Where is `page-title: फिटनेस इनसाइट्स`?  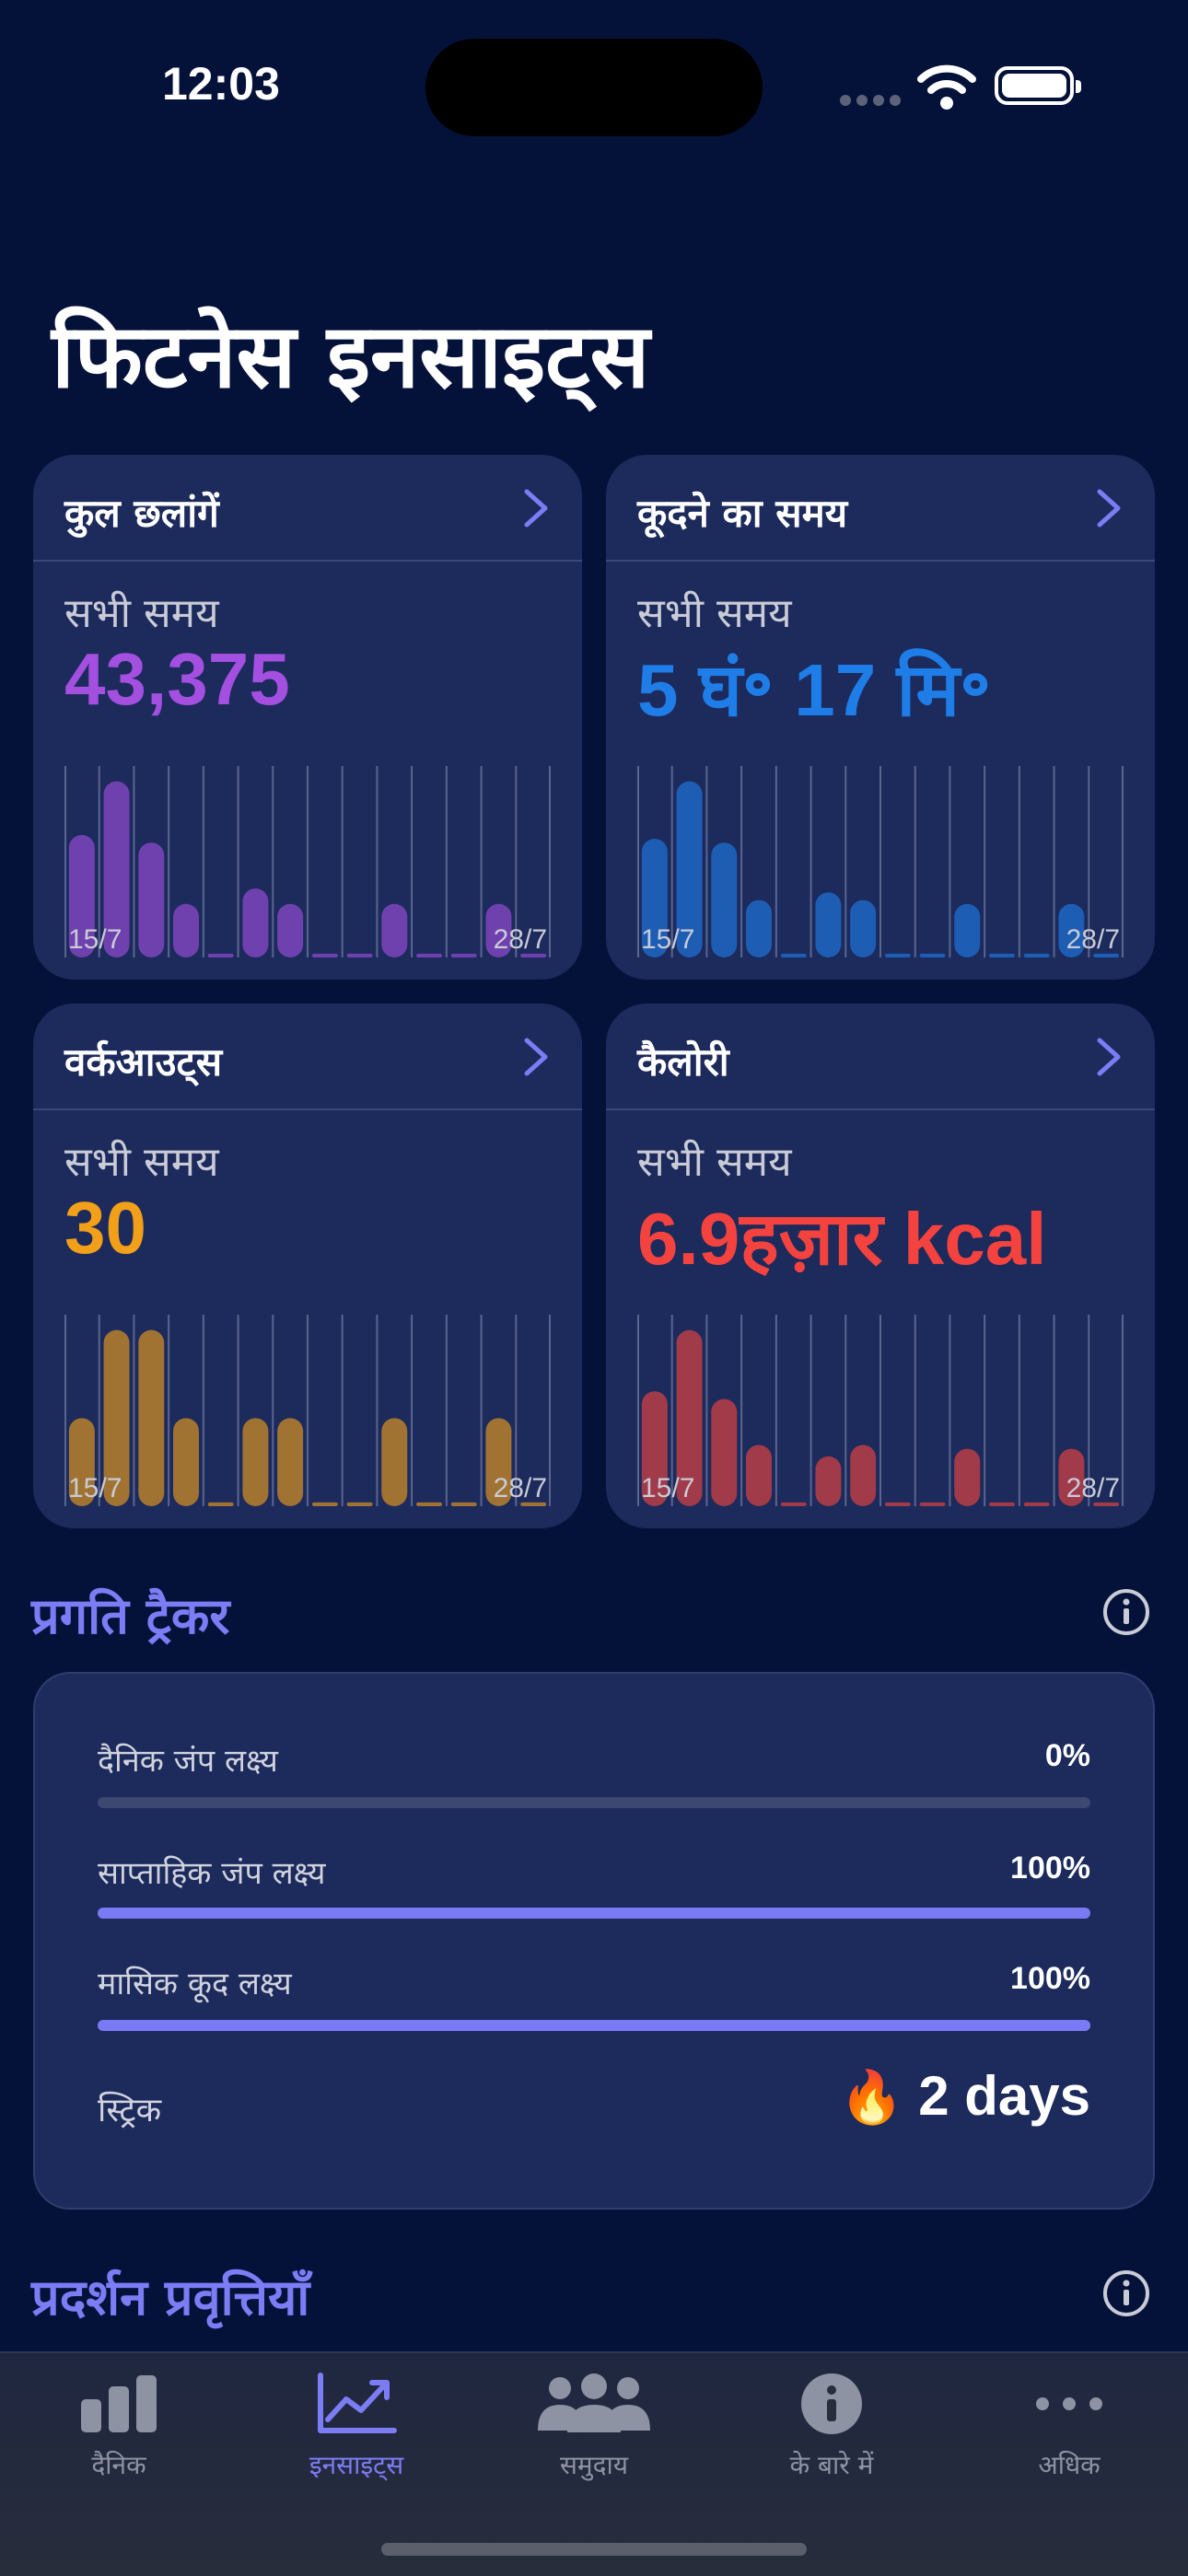 page-title: फिटनेस इनसाइट्स is located at coordinates (351, 356).